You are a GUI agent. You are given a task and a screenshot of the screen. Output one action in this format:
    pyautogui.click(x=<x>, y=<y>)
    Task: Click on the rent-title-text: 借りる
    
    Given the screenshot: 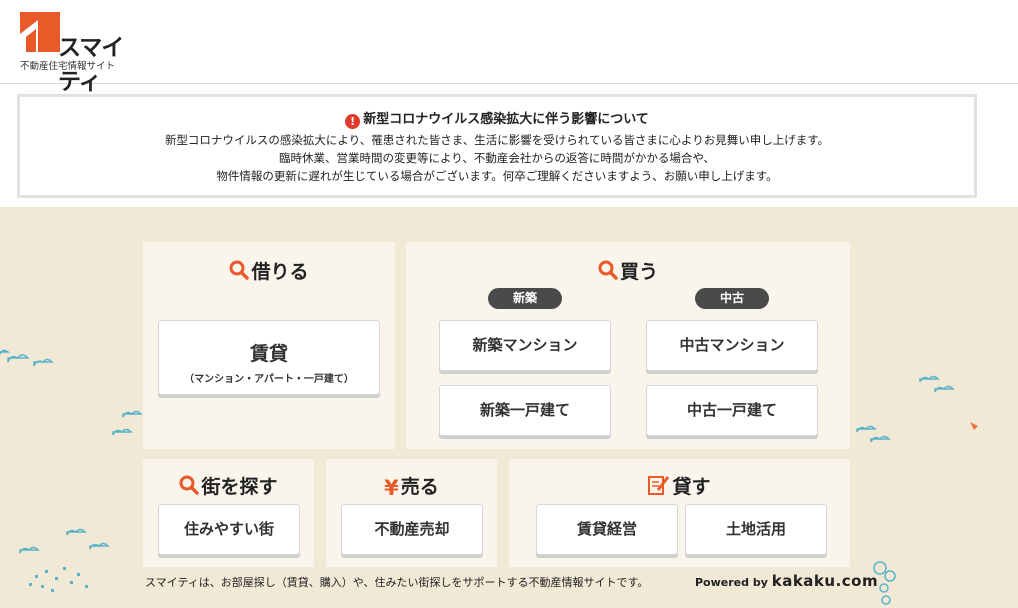 What is the action you would take?
    pyautogui.click(x=280, y=272)
    